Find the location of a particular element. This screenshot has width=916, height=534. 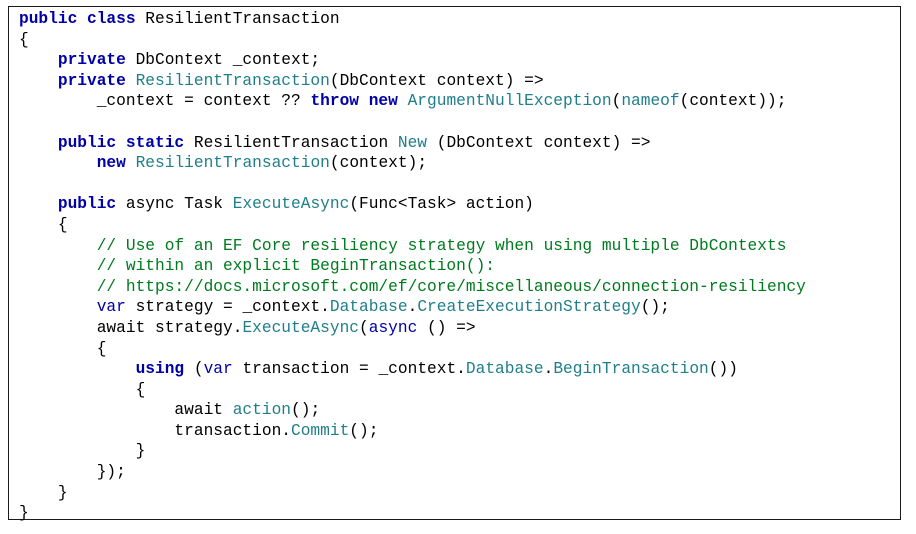

code-token: (Func<Task> action) is located at coordinates (441, 204).